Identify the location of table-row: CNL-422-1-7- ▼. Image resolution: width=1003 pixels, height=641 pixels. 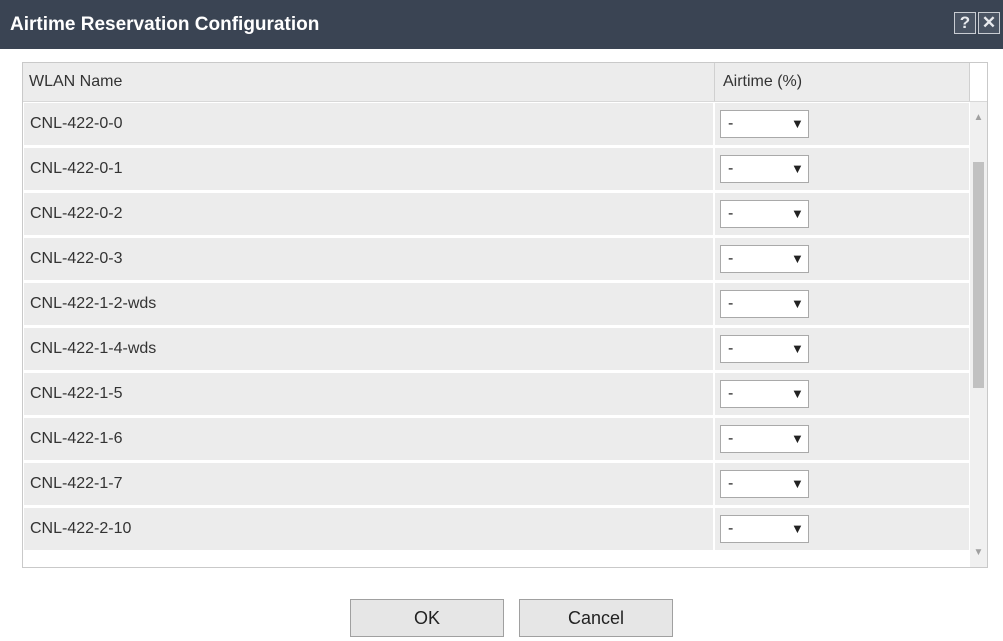
(496, 484).